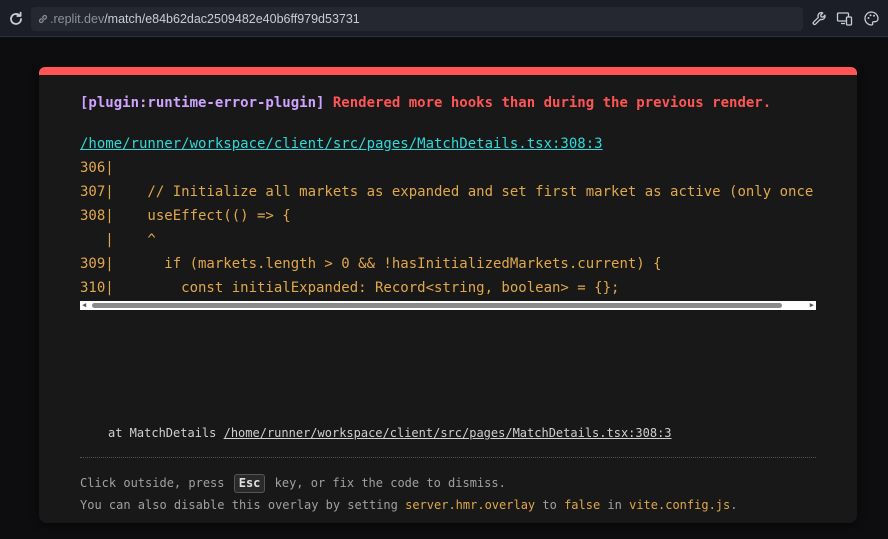 The image size is (888, 539). What do you see at coordinates (680, 505) in the screenshot?
I see `config-file: vite.config.js` at bounding box center [680, 505].